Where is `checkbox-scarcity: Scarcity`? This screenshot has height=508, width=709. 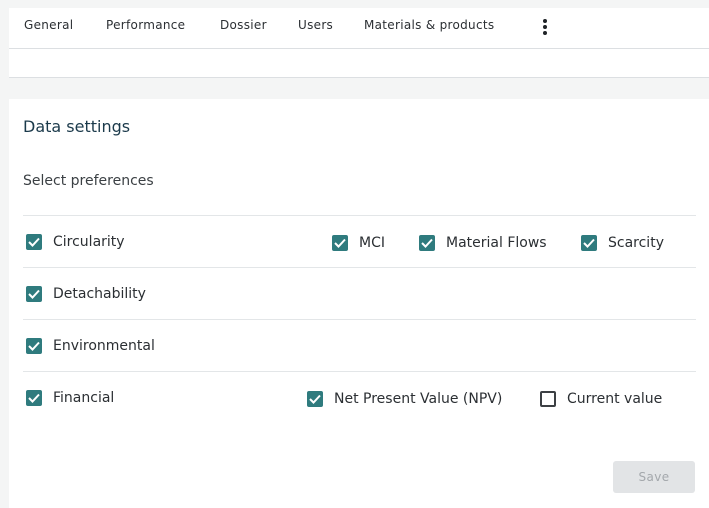
checkbox-scarcity: Scarcity is located at coordinates (622, 243).